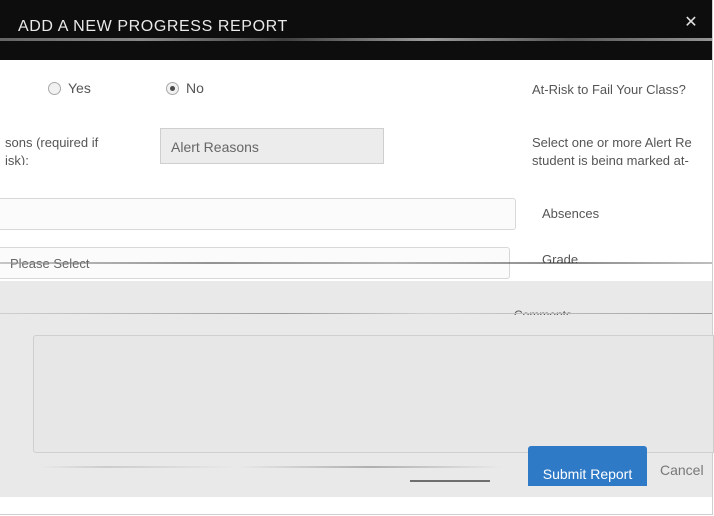  What do you see at coordinates (691, 23) in the screenshot?
I see `close-icon: ✕` at bounding box center [691, 23].